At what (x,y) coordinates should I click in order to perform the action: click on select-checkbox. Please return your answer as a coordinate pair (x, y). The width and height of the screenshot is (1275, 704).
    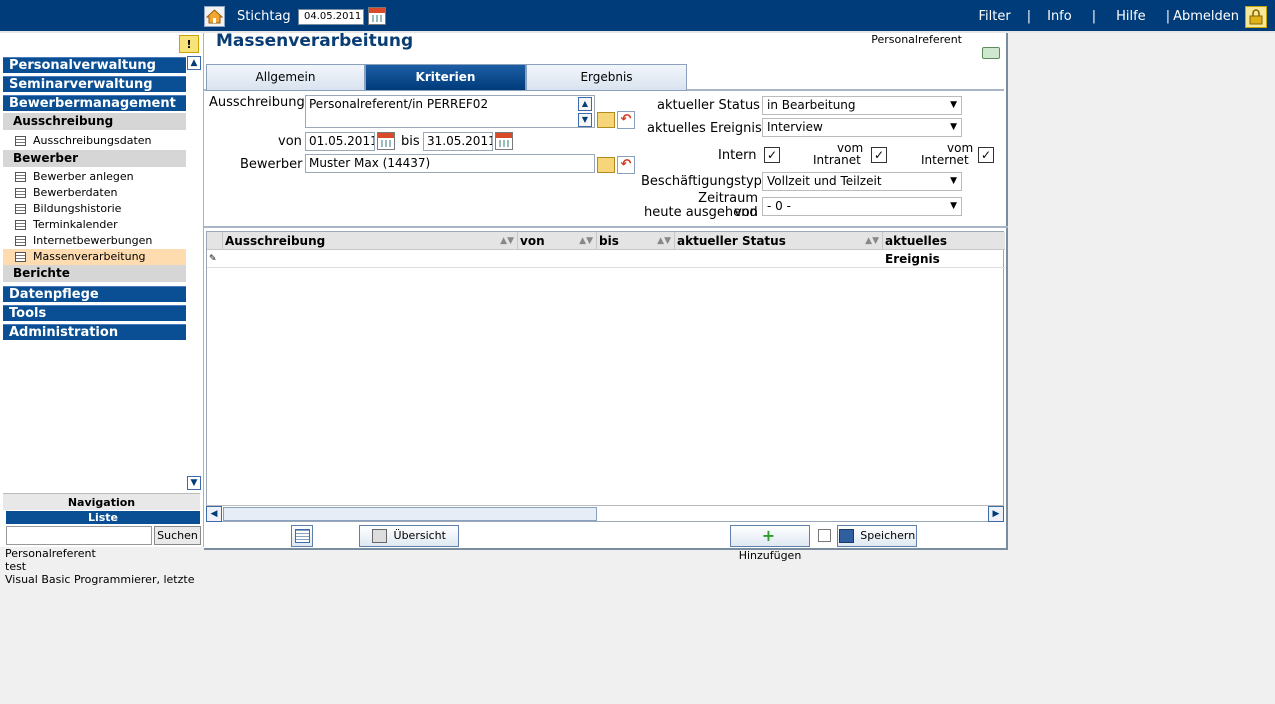
    Looking at the image, I should click on (824, 535).